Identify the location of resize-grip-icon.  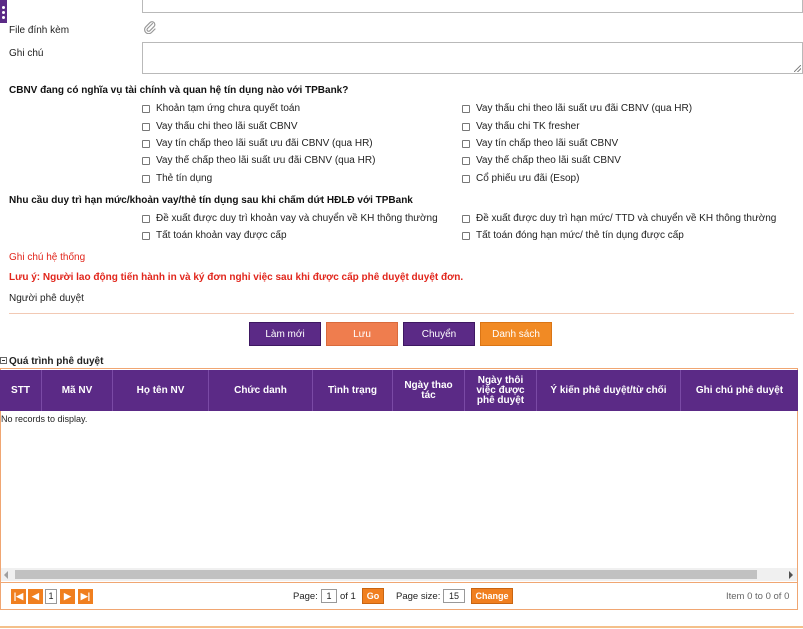
(797, 68).